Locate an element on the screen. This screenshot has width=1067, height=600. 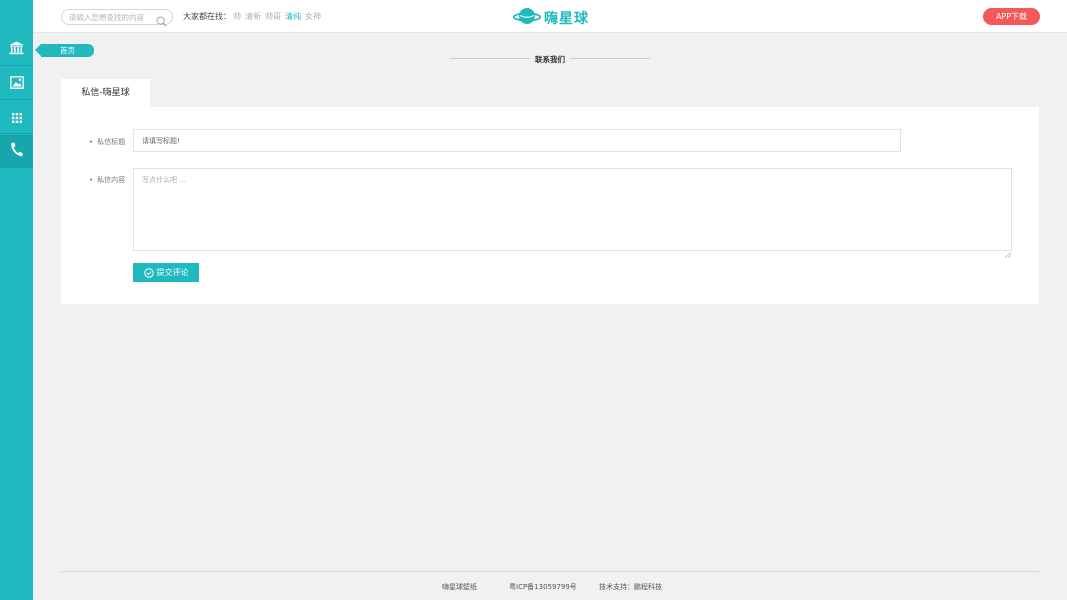
footer: 嗨星球壁纸 粤ICP备13059799号 技术支持：鹏程科技 is located at coordinates (533, 588).